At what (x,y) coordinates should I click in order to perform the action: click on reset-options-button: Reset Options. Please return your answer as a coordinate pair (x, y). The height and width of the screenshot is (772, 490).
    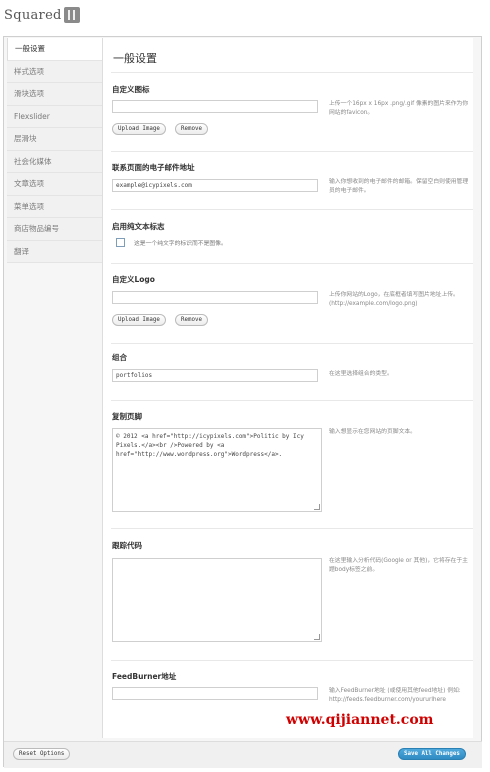
    Looking at the image, I should click on (42, 754).